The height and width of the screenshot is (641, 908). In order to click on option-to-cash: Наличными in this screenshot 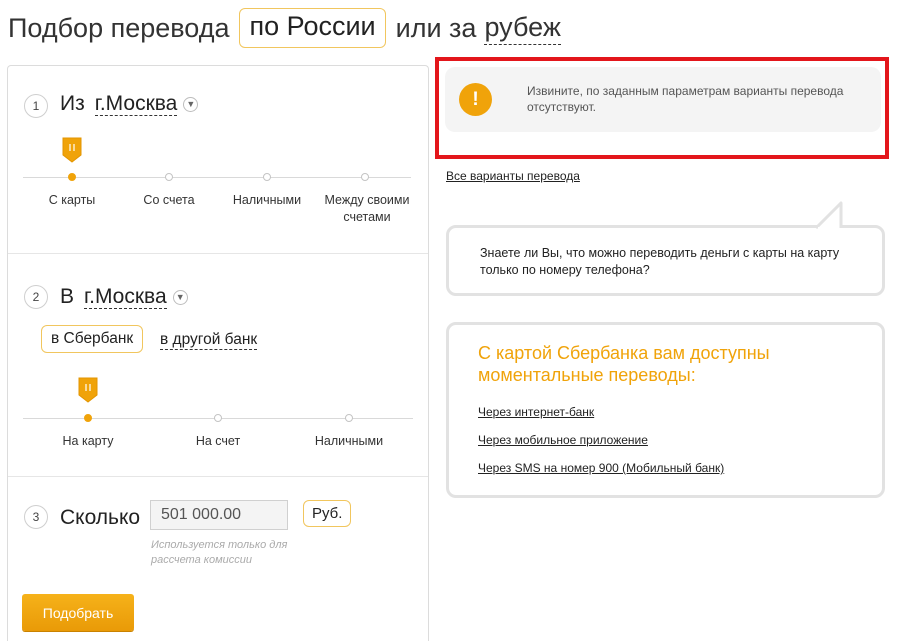, I will do `click(349, 441)`.